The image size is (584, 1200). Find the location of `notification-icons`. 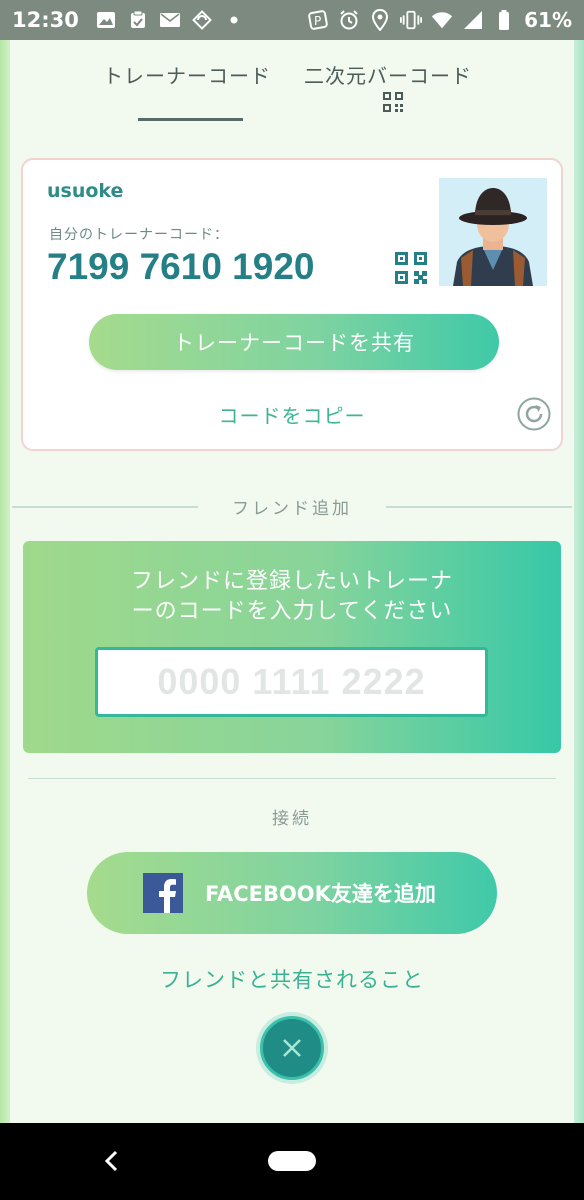

notification-icons is located at coordinates (170, 20).